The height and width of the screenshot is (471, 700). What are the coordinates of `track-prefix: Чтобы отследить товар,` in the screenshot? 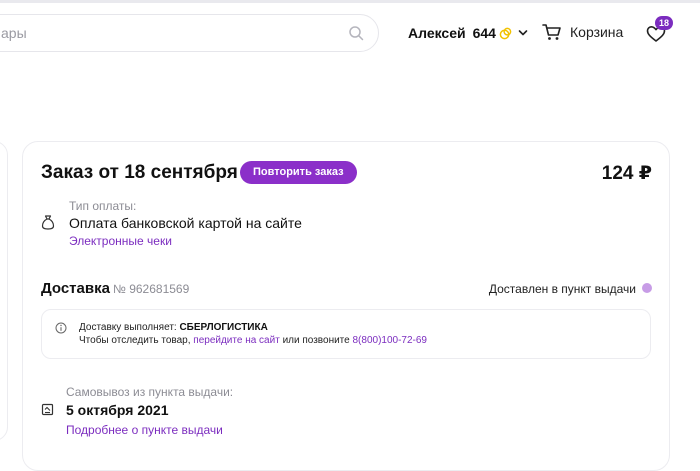 It's located at (136, 340).